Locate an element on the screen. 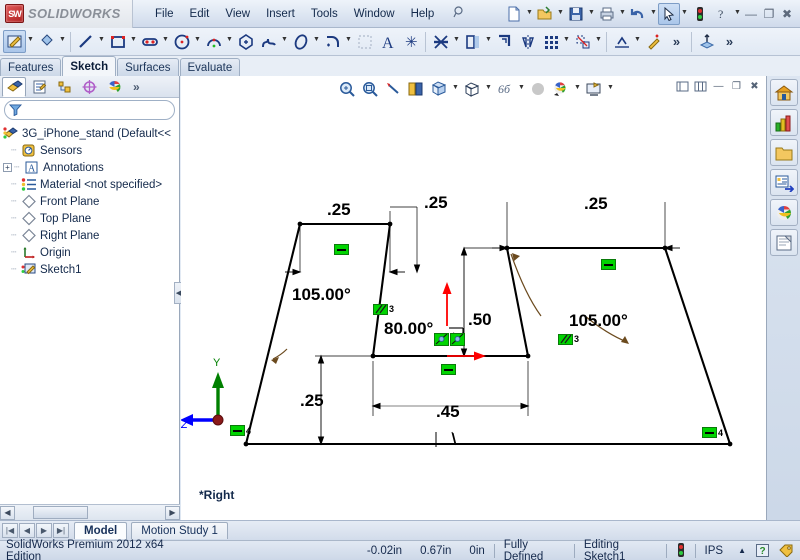 The width and height of the screenshot is (800, 560). undo-icon is located at coordinates (638, 14).